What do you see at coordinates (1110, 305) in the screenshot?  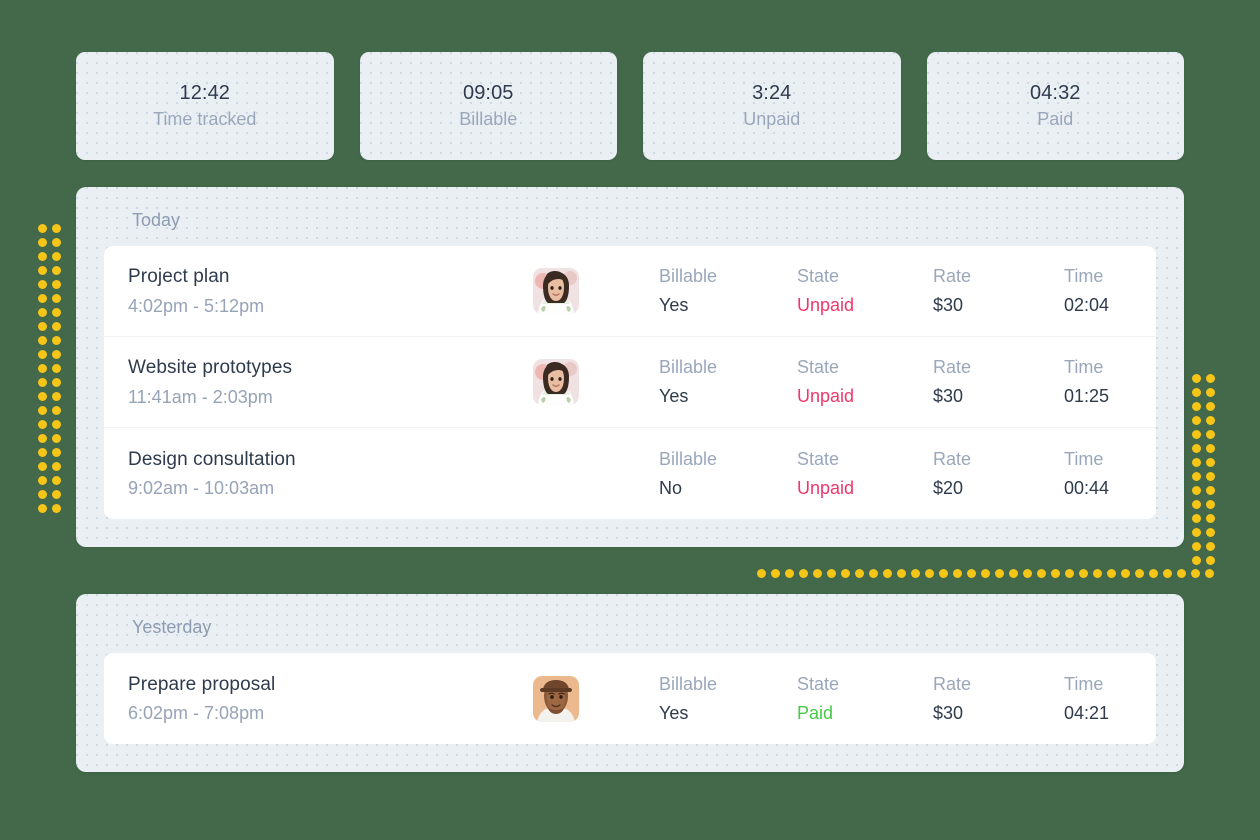 I see `field-value-time: 02:04` at bounding box center [1110, 305].